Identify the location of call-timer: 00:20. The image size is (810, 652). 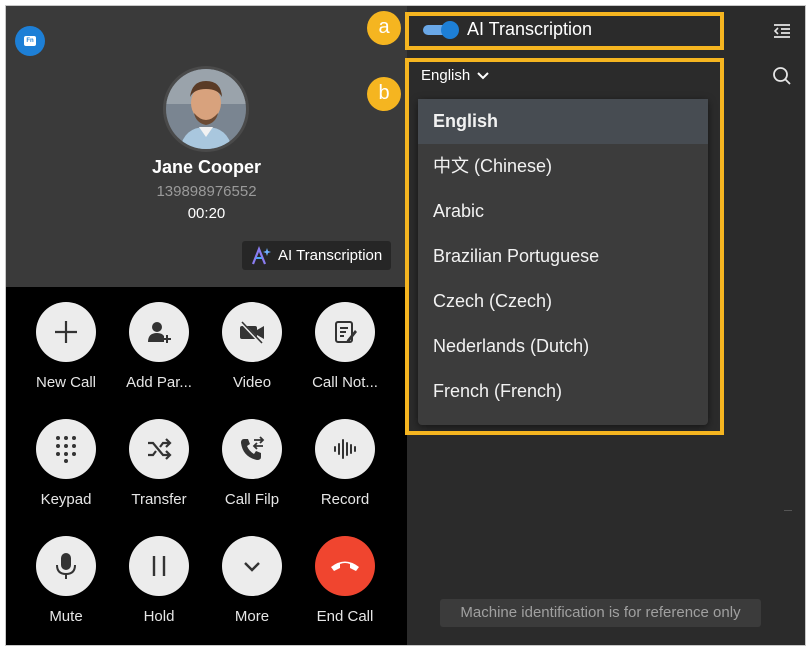
(206, 213).